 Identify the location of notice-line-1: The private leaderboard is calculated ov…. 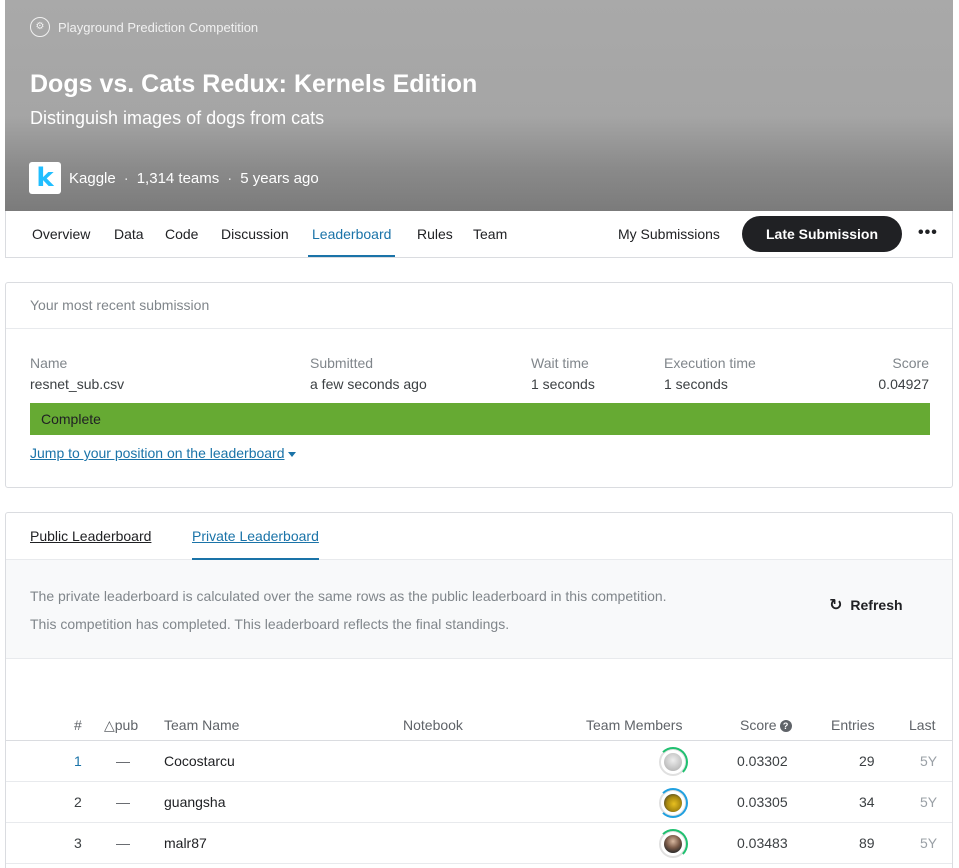
(348, 596).